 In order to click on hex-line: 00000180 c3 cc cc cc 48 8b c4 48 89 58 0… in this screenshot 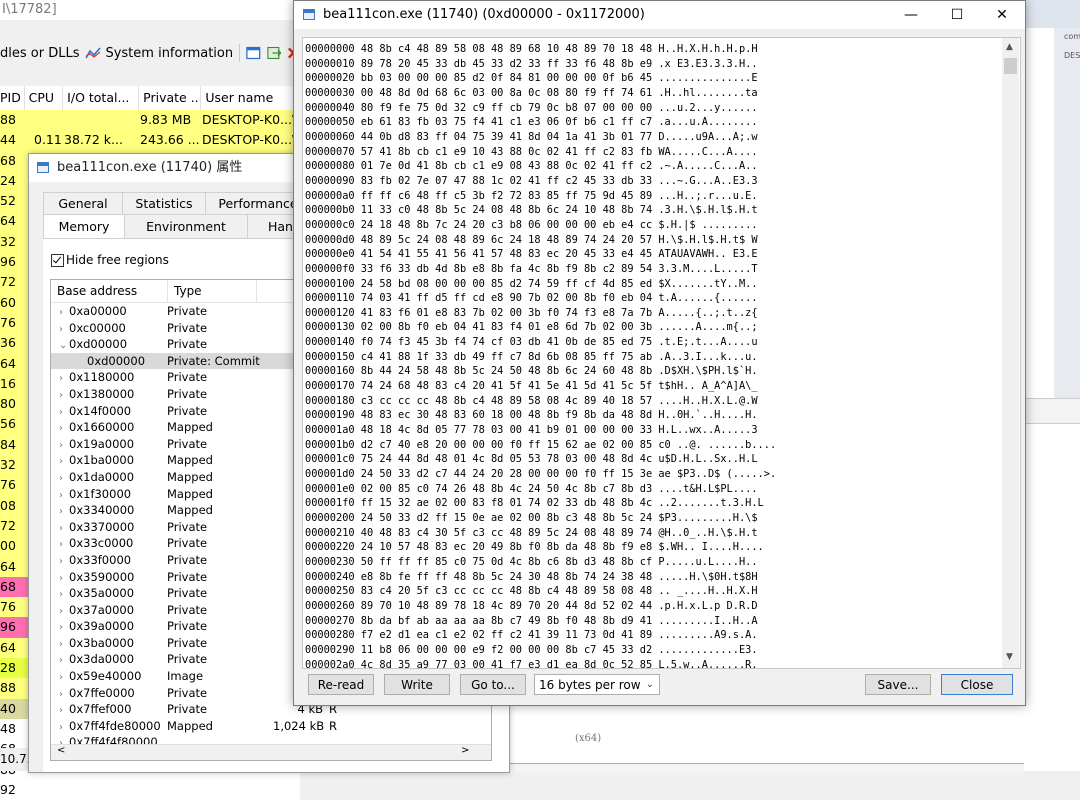, I will do `click(540, 401)`.